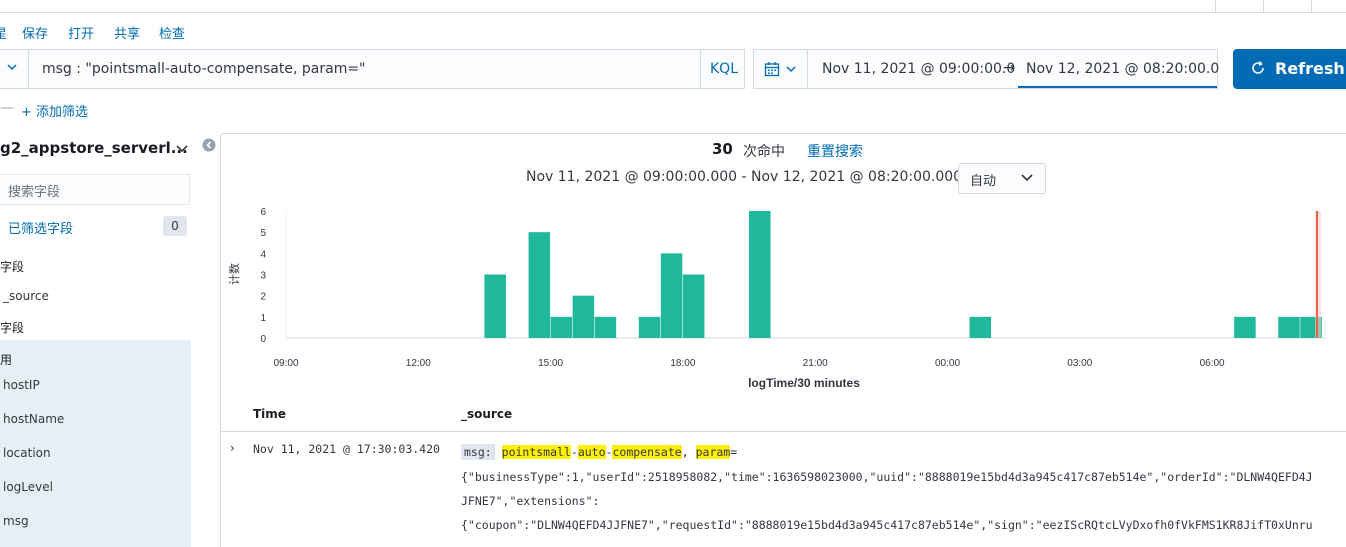  I want to click on date-end: Nov 12, 2021 @ 08:20:00.0, so click(1122, 69).